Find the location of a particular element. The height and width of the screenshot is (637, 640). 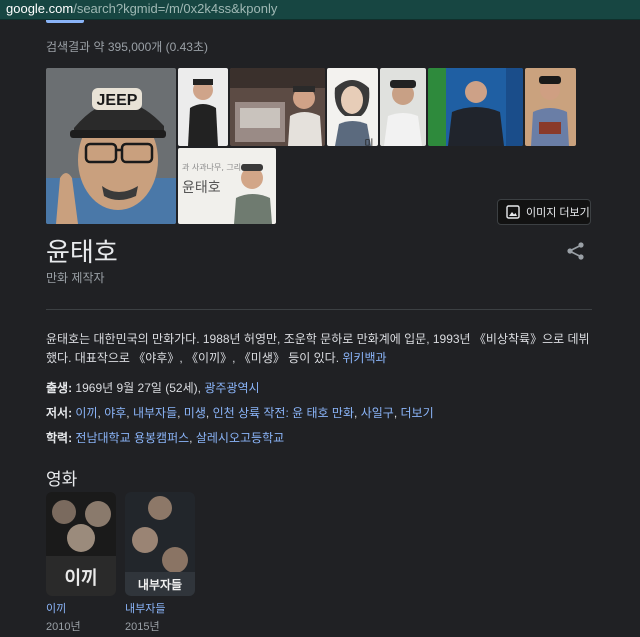

fact-birth-label: 출생: is located at coordinates (59, 388).